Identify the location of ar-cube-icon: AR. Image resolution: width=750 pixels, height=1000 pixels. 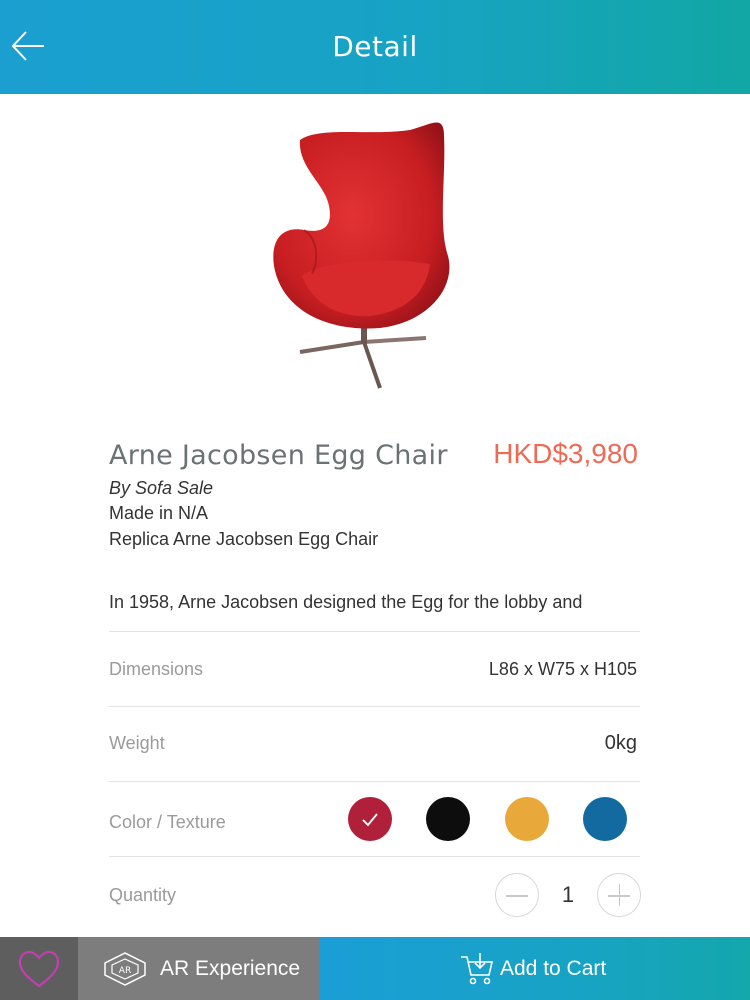
(125, 969).